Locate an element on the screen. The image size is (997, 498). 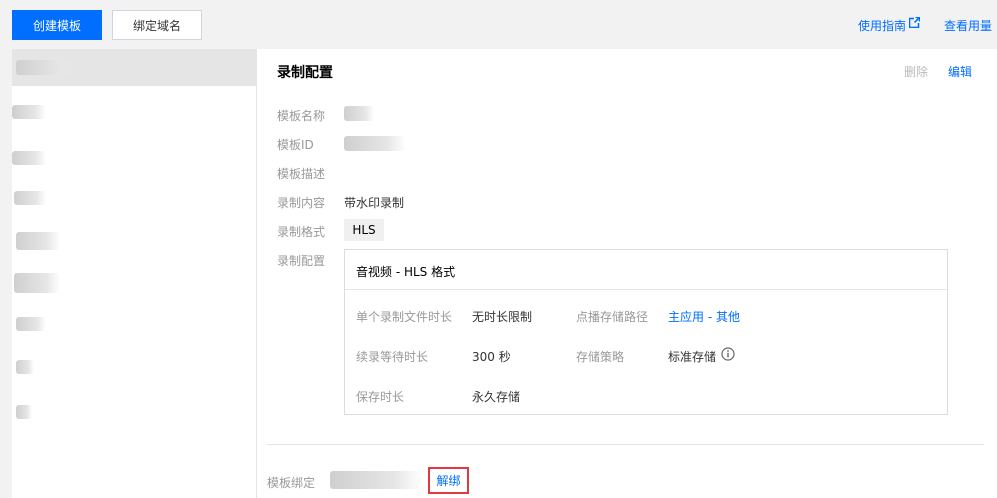
retention-label: 保存时长 is located at coordinates (380, 397).